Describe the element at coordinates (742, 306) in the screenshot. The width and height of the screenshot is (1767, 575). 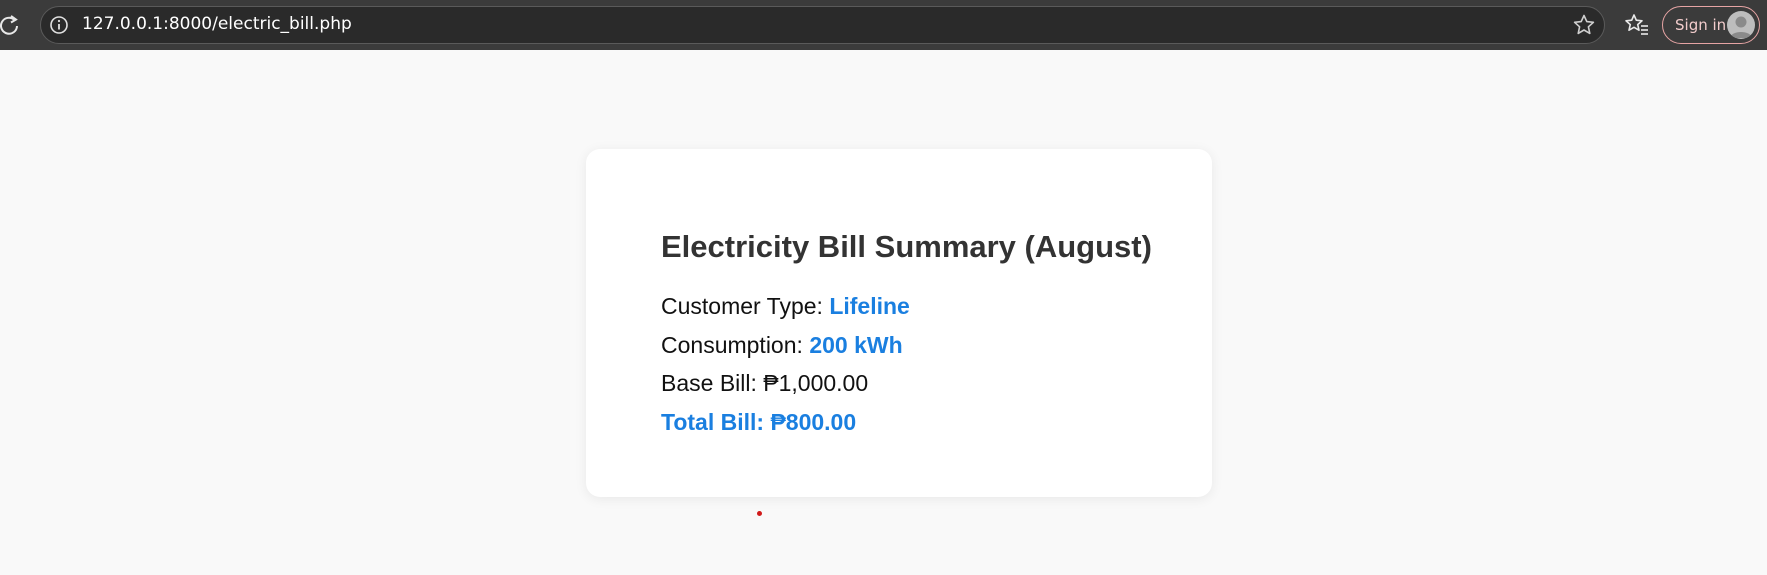
I see `customer-type-label: Customer Type:` at that location.